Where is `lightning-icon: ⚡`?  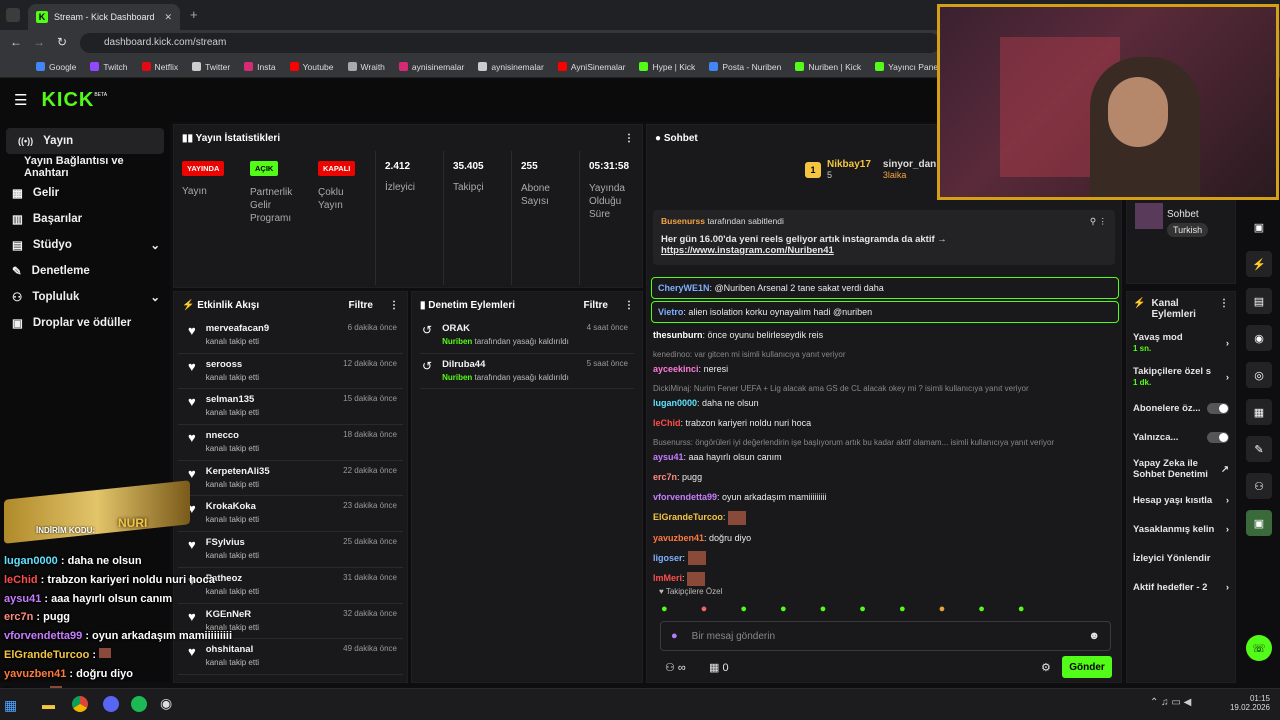
lightning-icon: ⚡ is located at coordinates (1259, 264).